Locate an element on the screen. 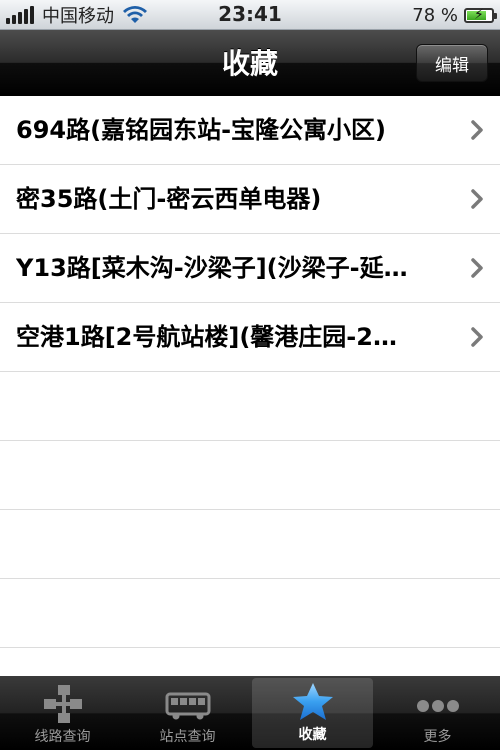 The image size is (500, 750). status-bar: 中国移动 23:41 78 % ⚡ is located at coordinates (250, 15).